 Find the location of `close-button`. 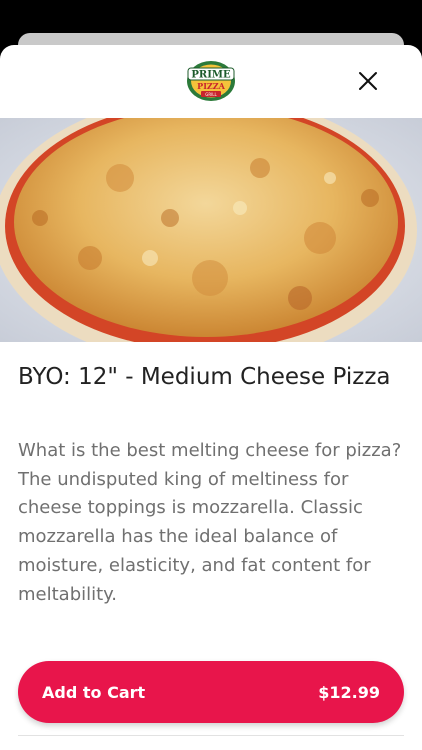

close-button is located at coordinates (368, 81).